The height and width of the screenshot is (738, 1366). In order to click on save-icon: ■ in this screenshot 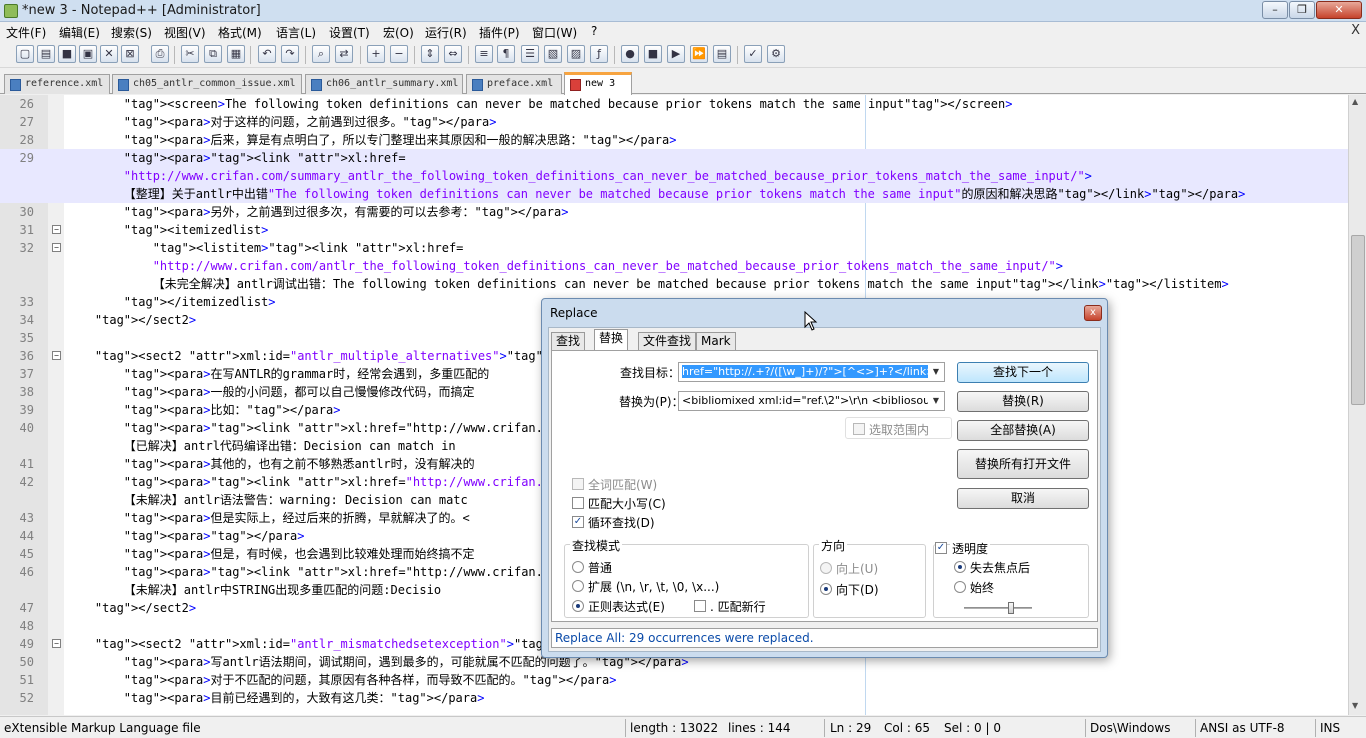, I will do `click(67, 54)`.